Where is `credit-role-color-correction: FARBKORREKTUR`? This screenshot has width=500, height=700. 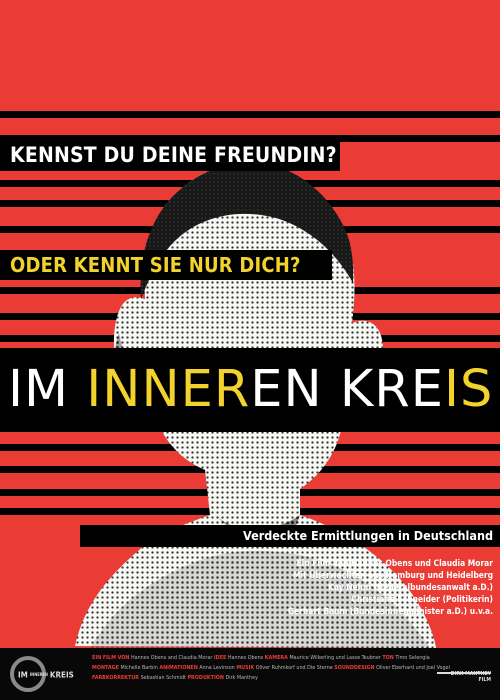 credit-role-color-correction: FARBKORREKTUR is located at coordinates (116, 678).